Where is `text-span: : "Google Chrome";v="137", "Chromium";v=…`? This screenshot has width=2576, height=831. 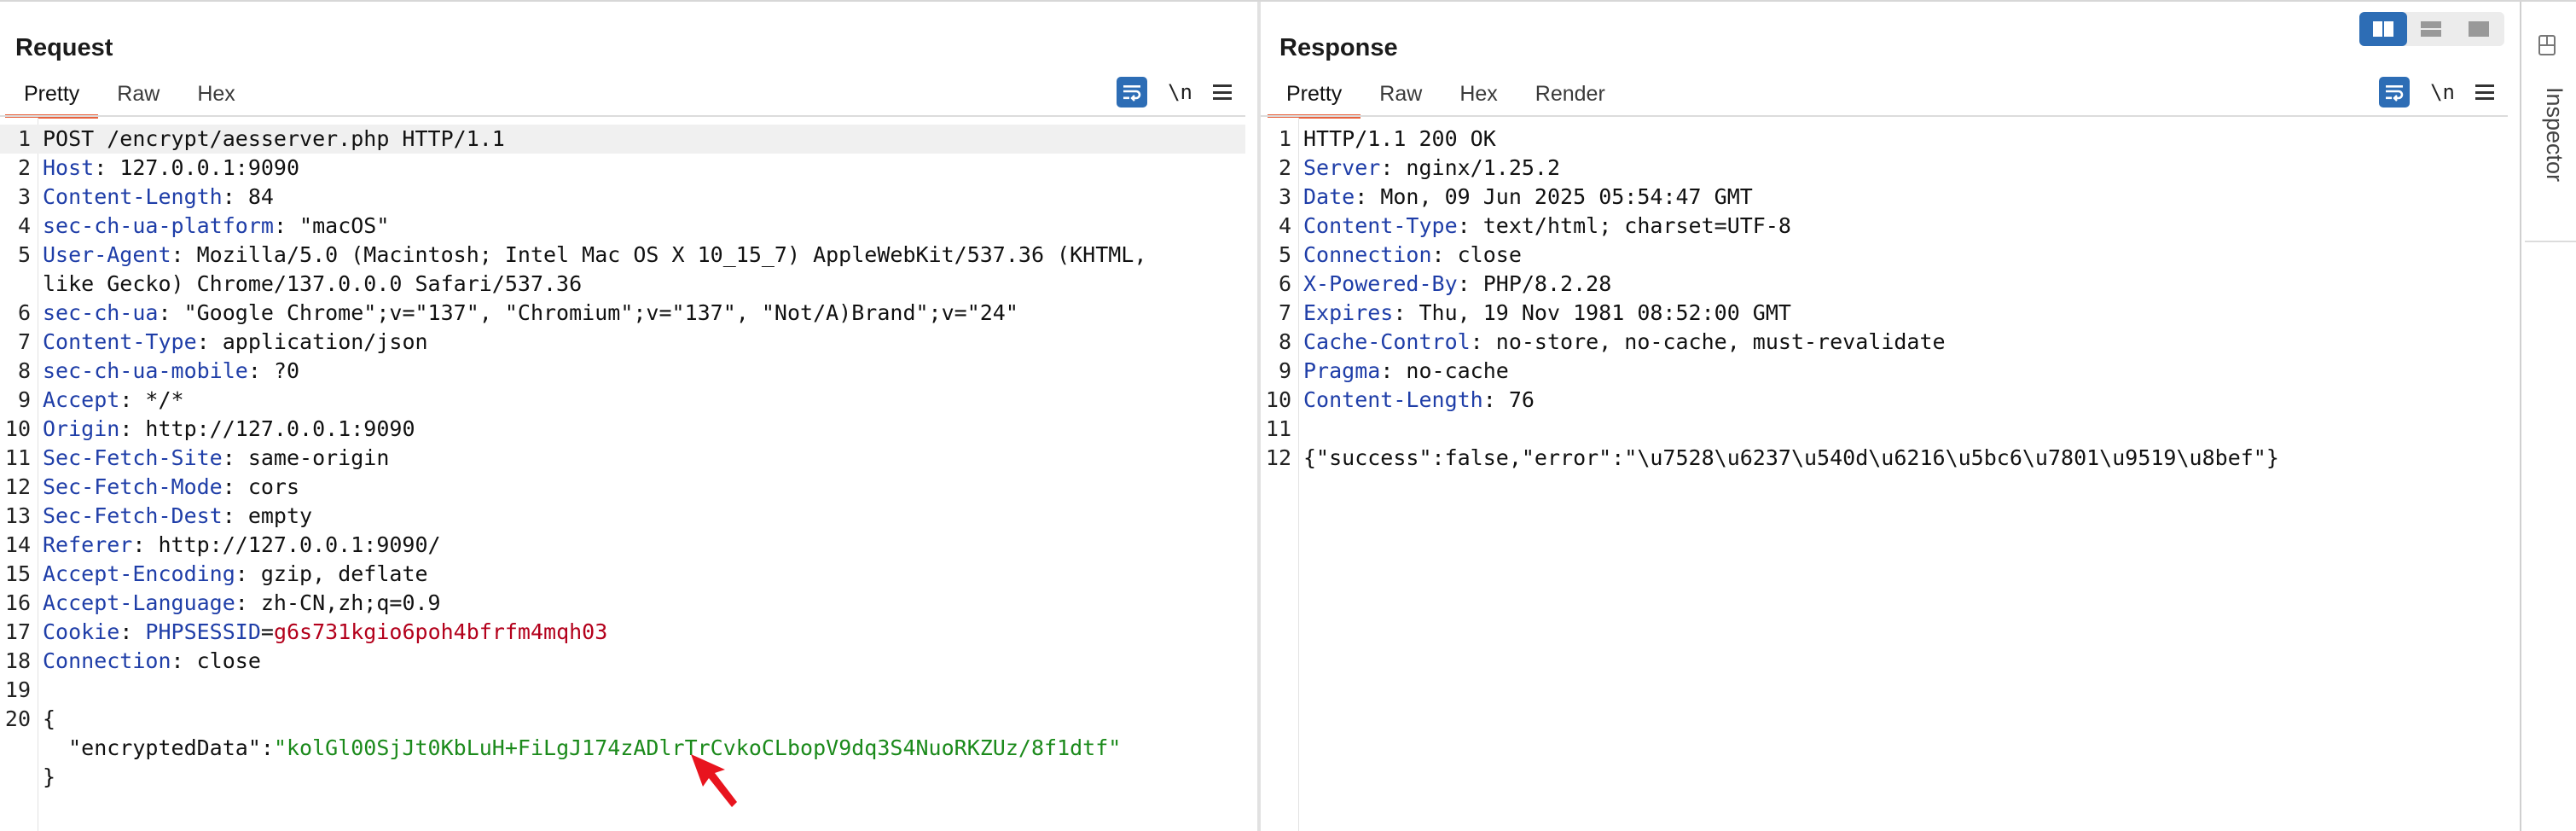
text-span: : "Google Chrome";v="137", "Chromium";v=… is located at coordinates (588, 312).